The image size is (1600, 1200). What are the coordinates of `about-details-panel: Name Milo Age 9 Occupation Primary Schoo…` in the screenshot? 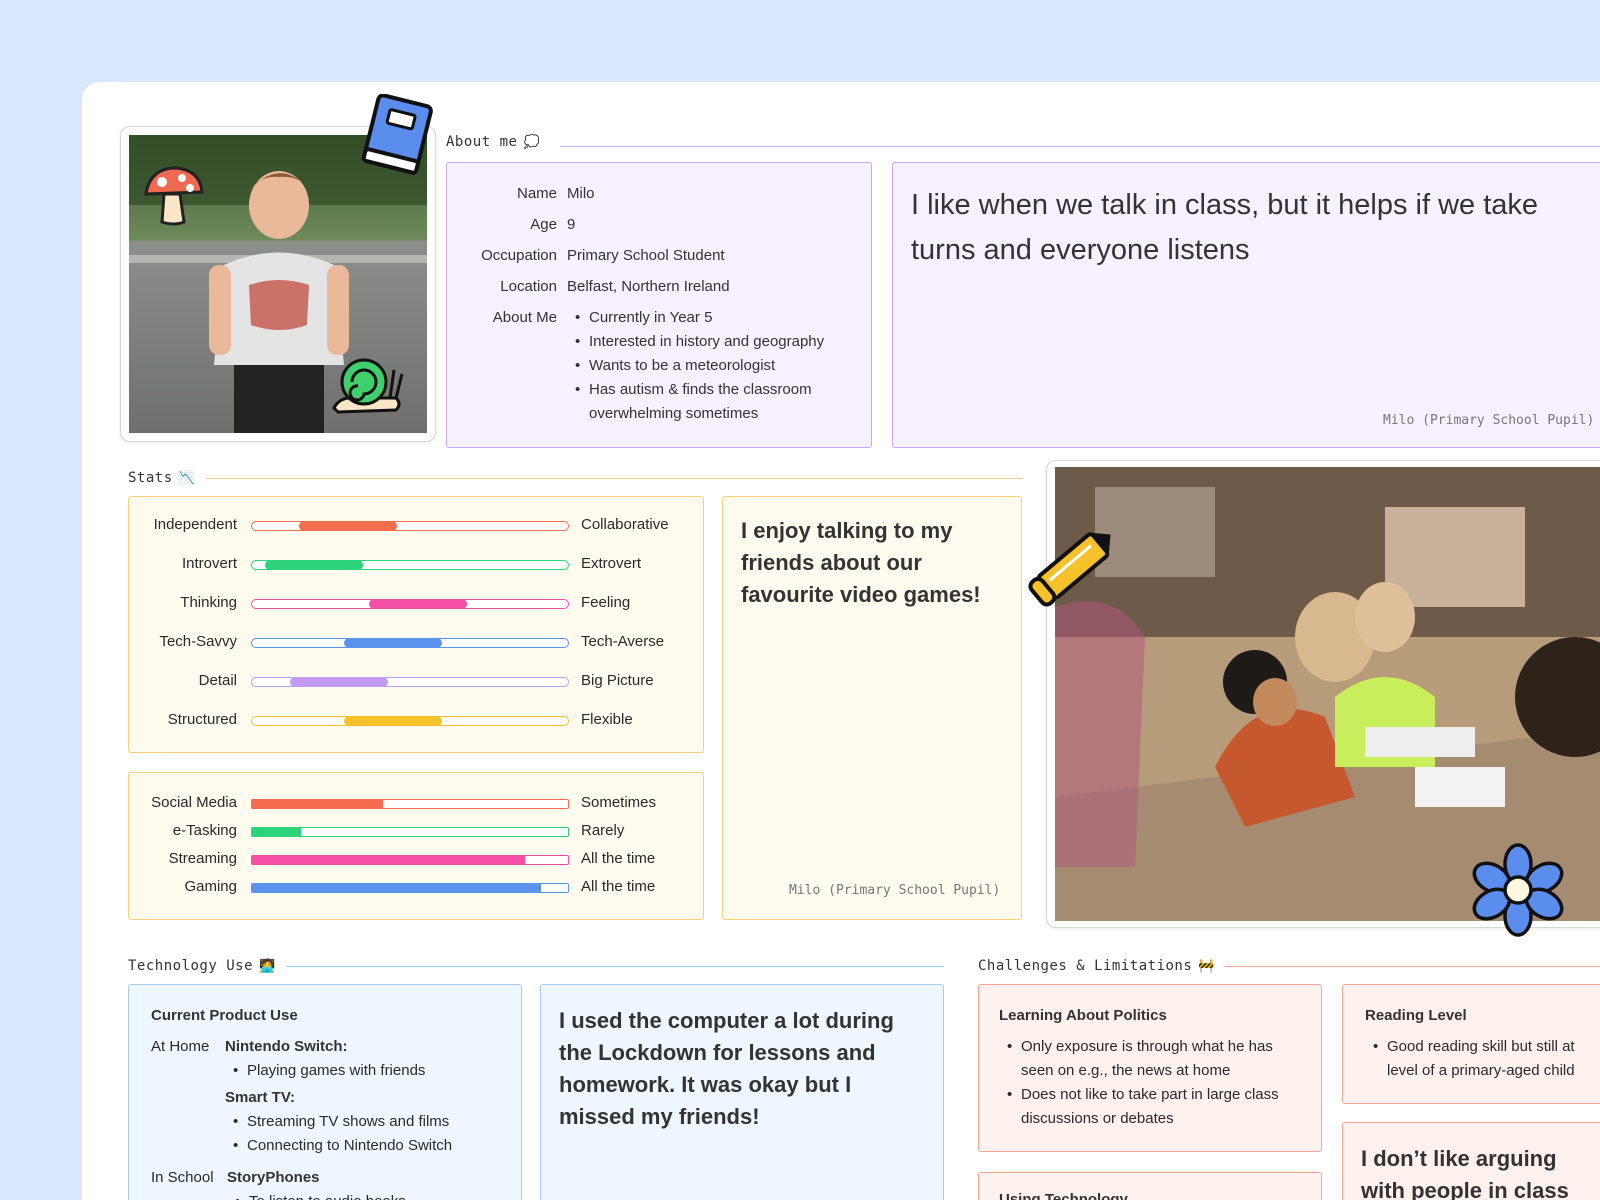 It's located at (659, 305).